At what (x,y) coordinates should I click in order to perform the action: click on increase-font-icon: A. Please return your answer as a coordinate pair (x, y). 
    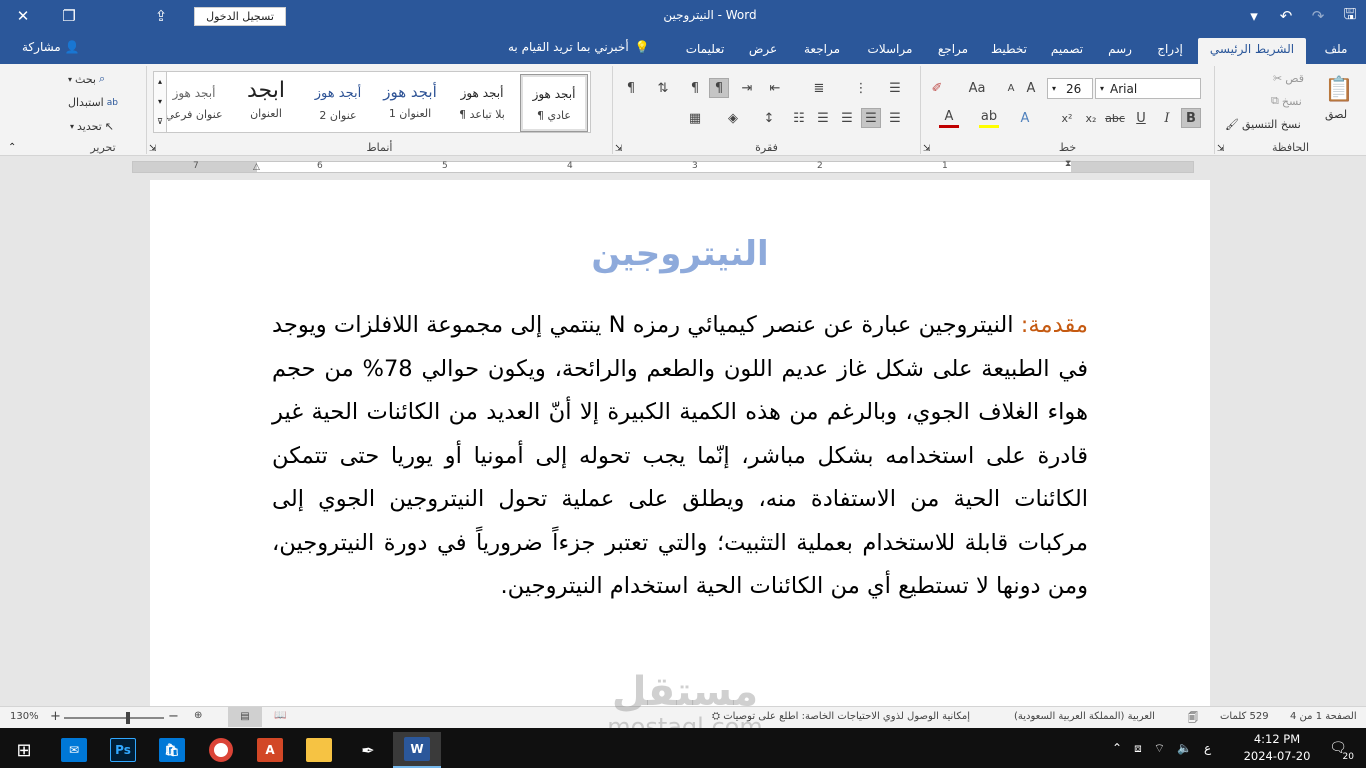
    Looking at the image, I should click on (1031, 88).